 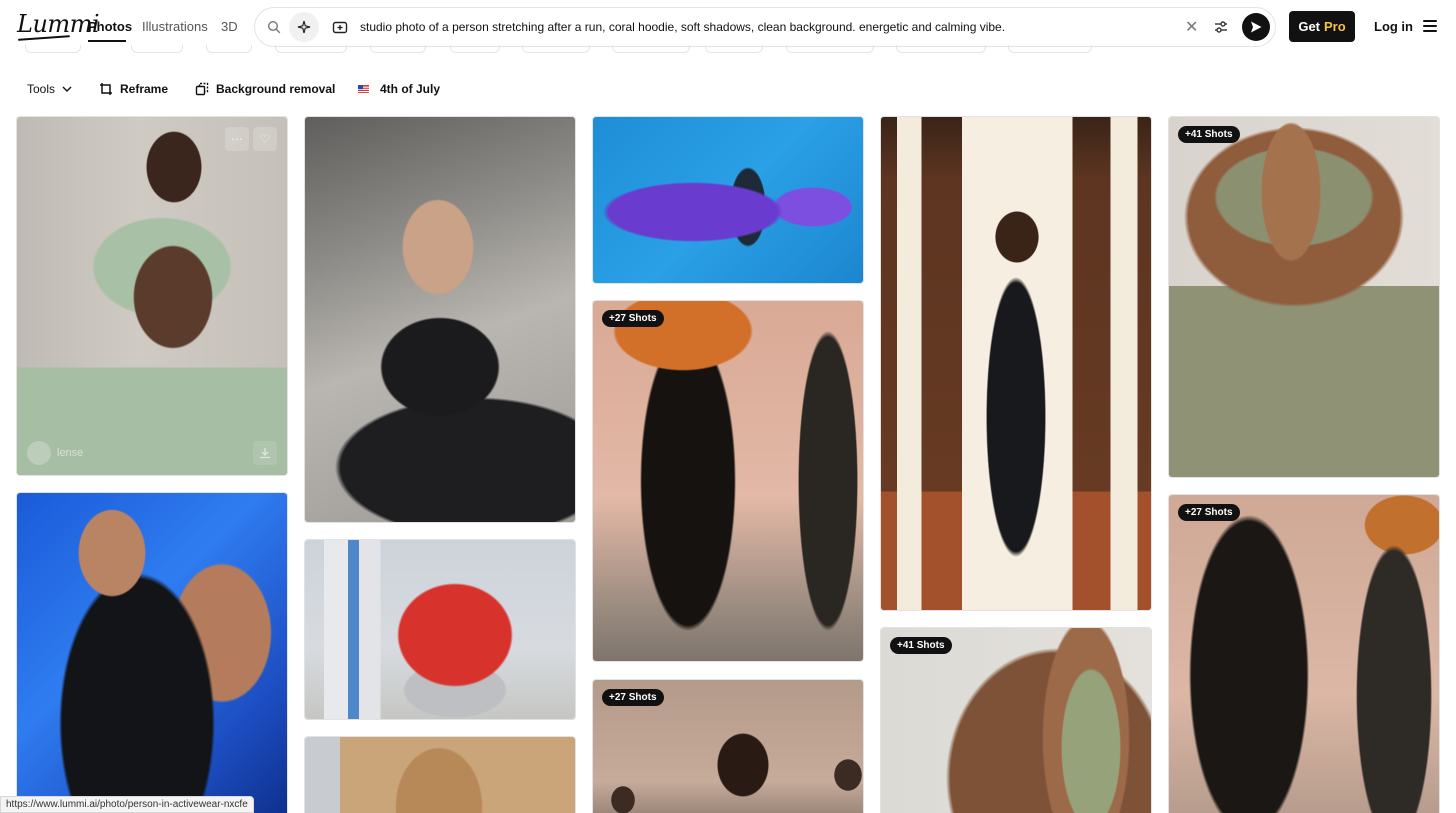 I want to click on tools-dropdown: Tools, so click(x=49, y=89).